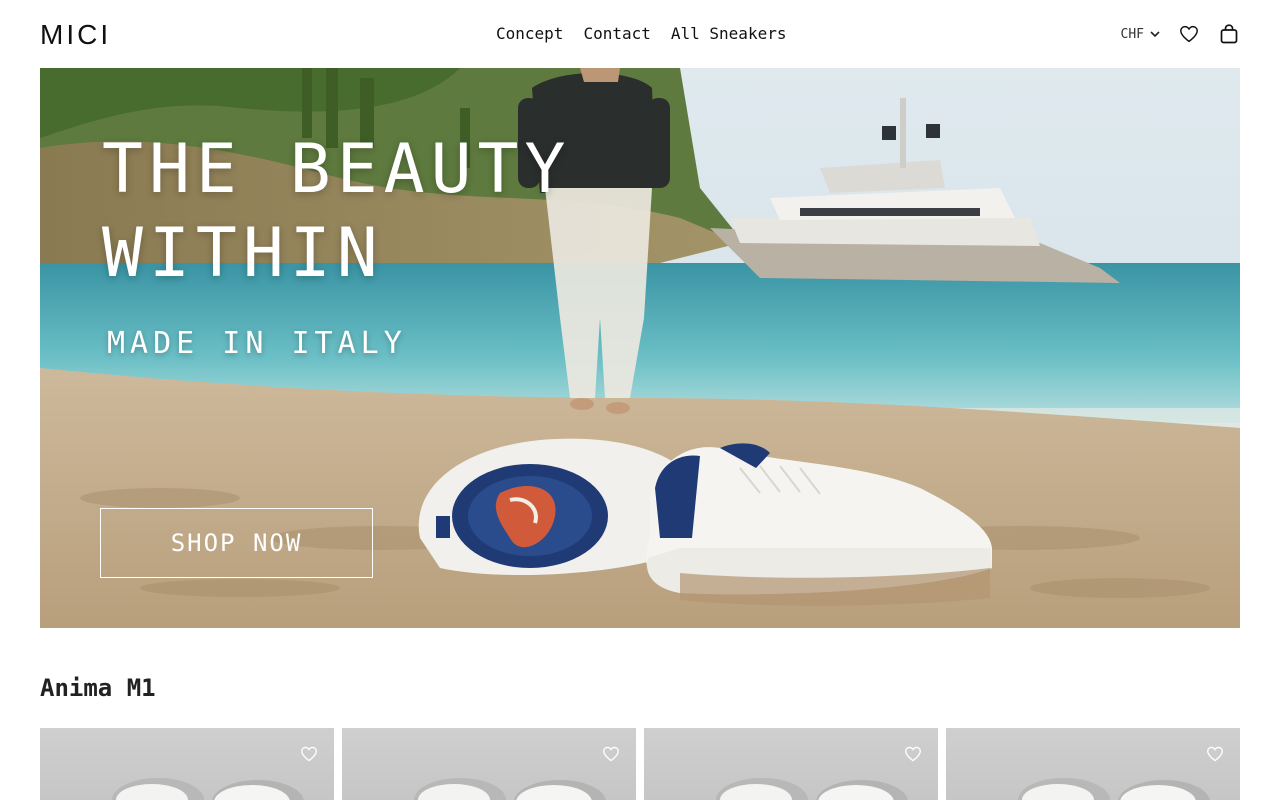 This screenshot has height=800, width=1280. I want to click on shopping-bag-icon, so click(1229, 34).